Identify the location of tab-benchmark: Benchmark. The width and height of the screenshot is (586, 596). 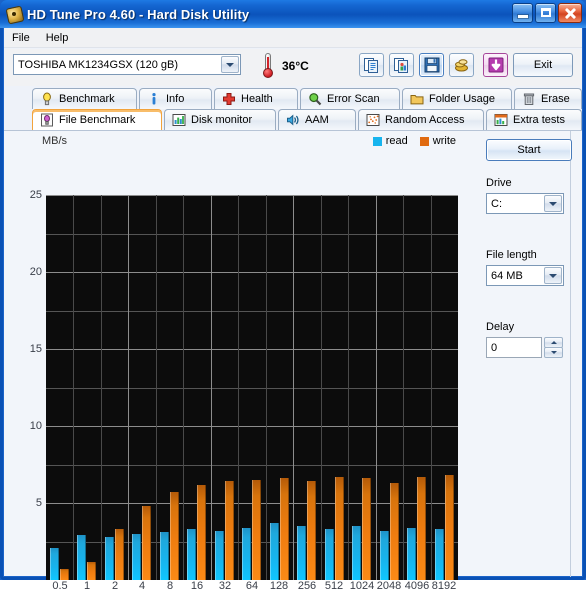
(84, 98).